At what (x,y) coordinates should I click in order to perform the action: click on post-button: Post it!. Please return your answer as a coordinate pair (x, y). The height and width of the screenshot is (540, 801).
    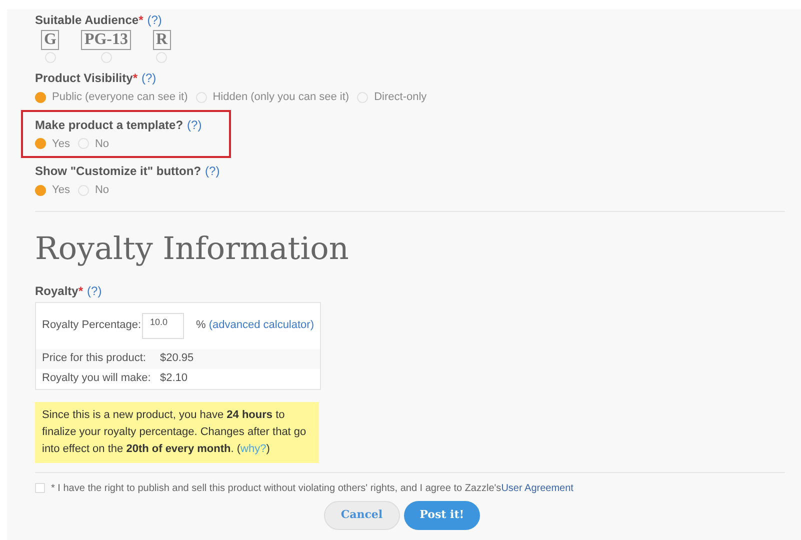
    Looking at the image, I should click on (442, 515).